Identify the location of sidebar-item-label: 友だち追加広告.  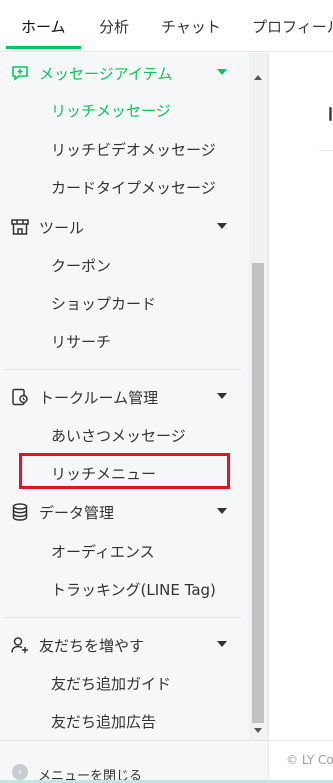
(104, 721).